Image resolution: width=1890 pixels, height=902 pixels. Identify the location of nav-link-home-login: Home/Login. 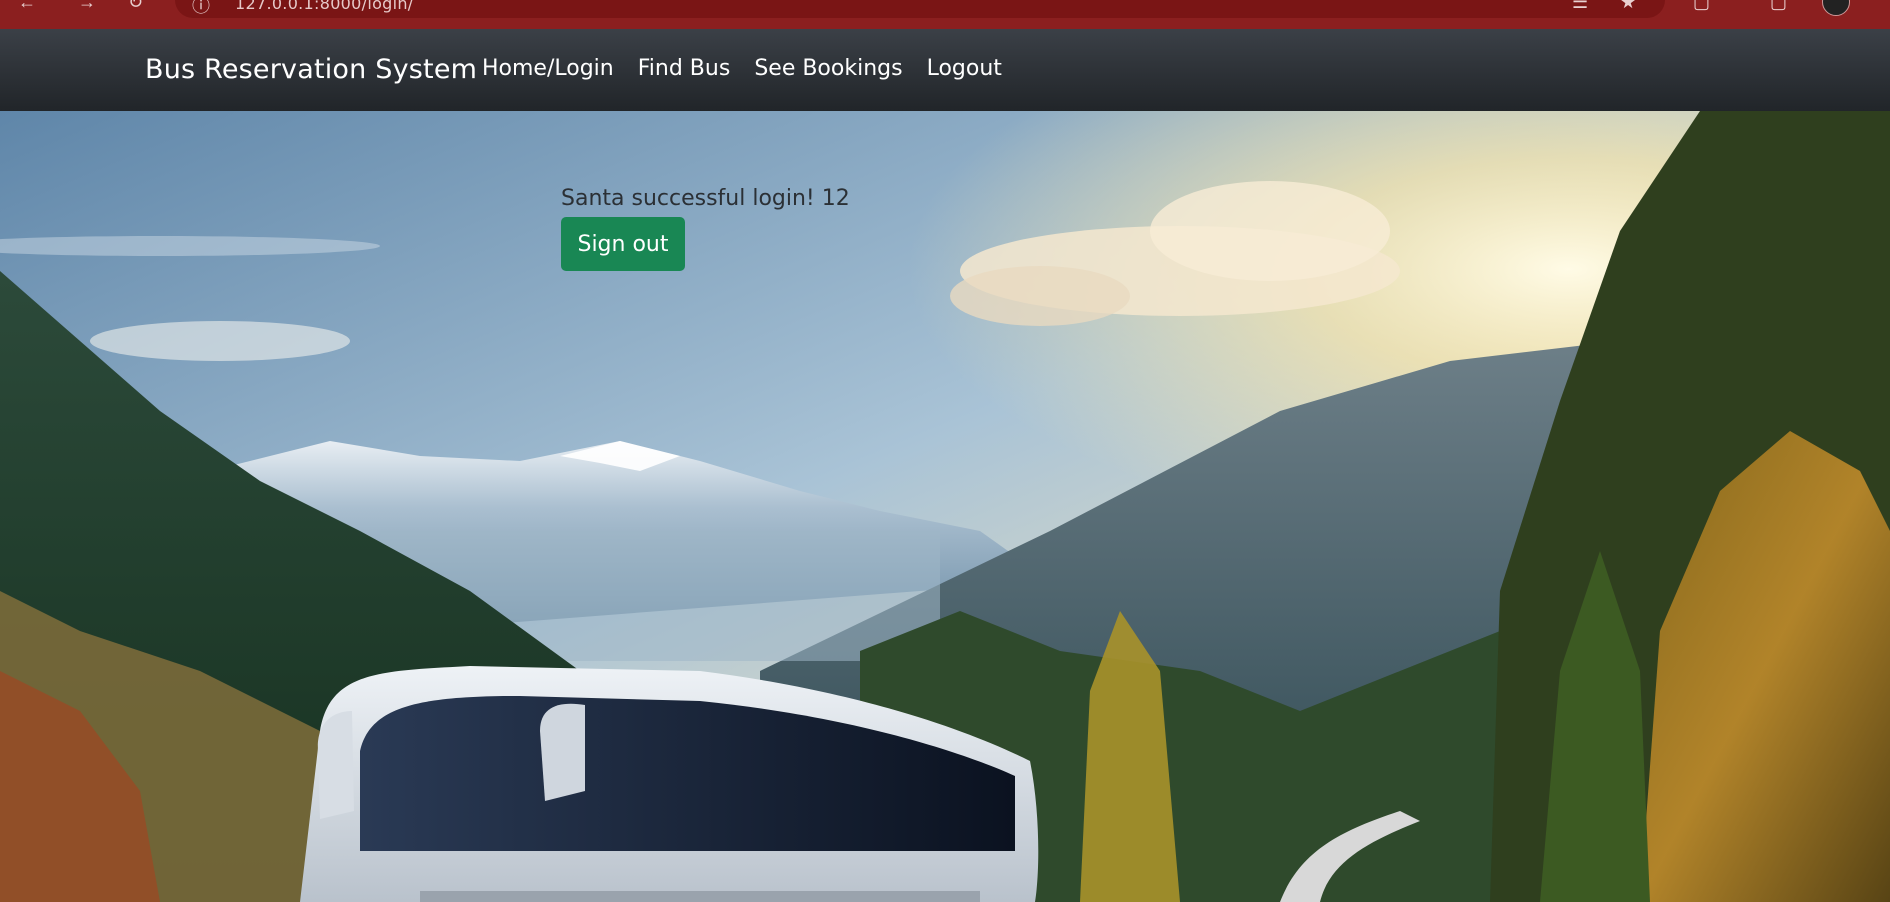
(548, 68).